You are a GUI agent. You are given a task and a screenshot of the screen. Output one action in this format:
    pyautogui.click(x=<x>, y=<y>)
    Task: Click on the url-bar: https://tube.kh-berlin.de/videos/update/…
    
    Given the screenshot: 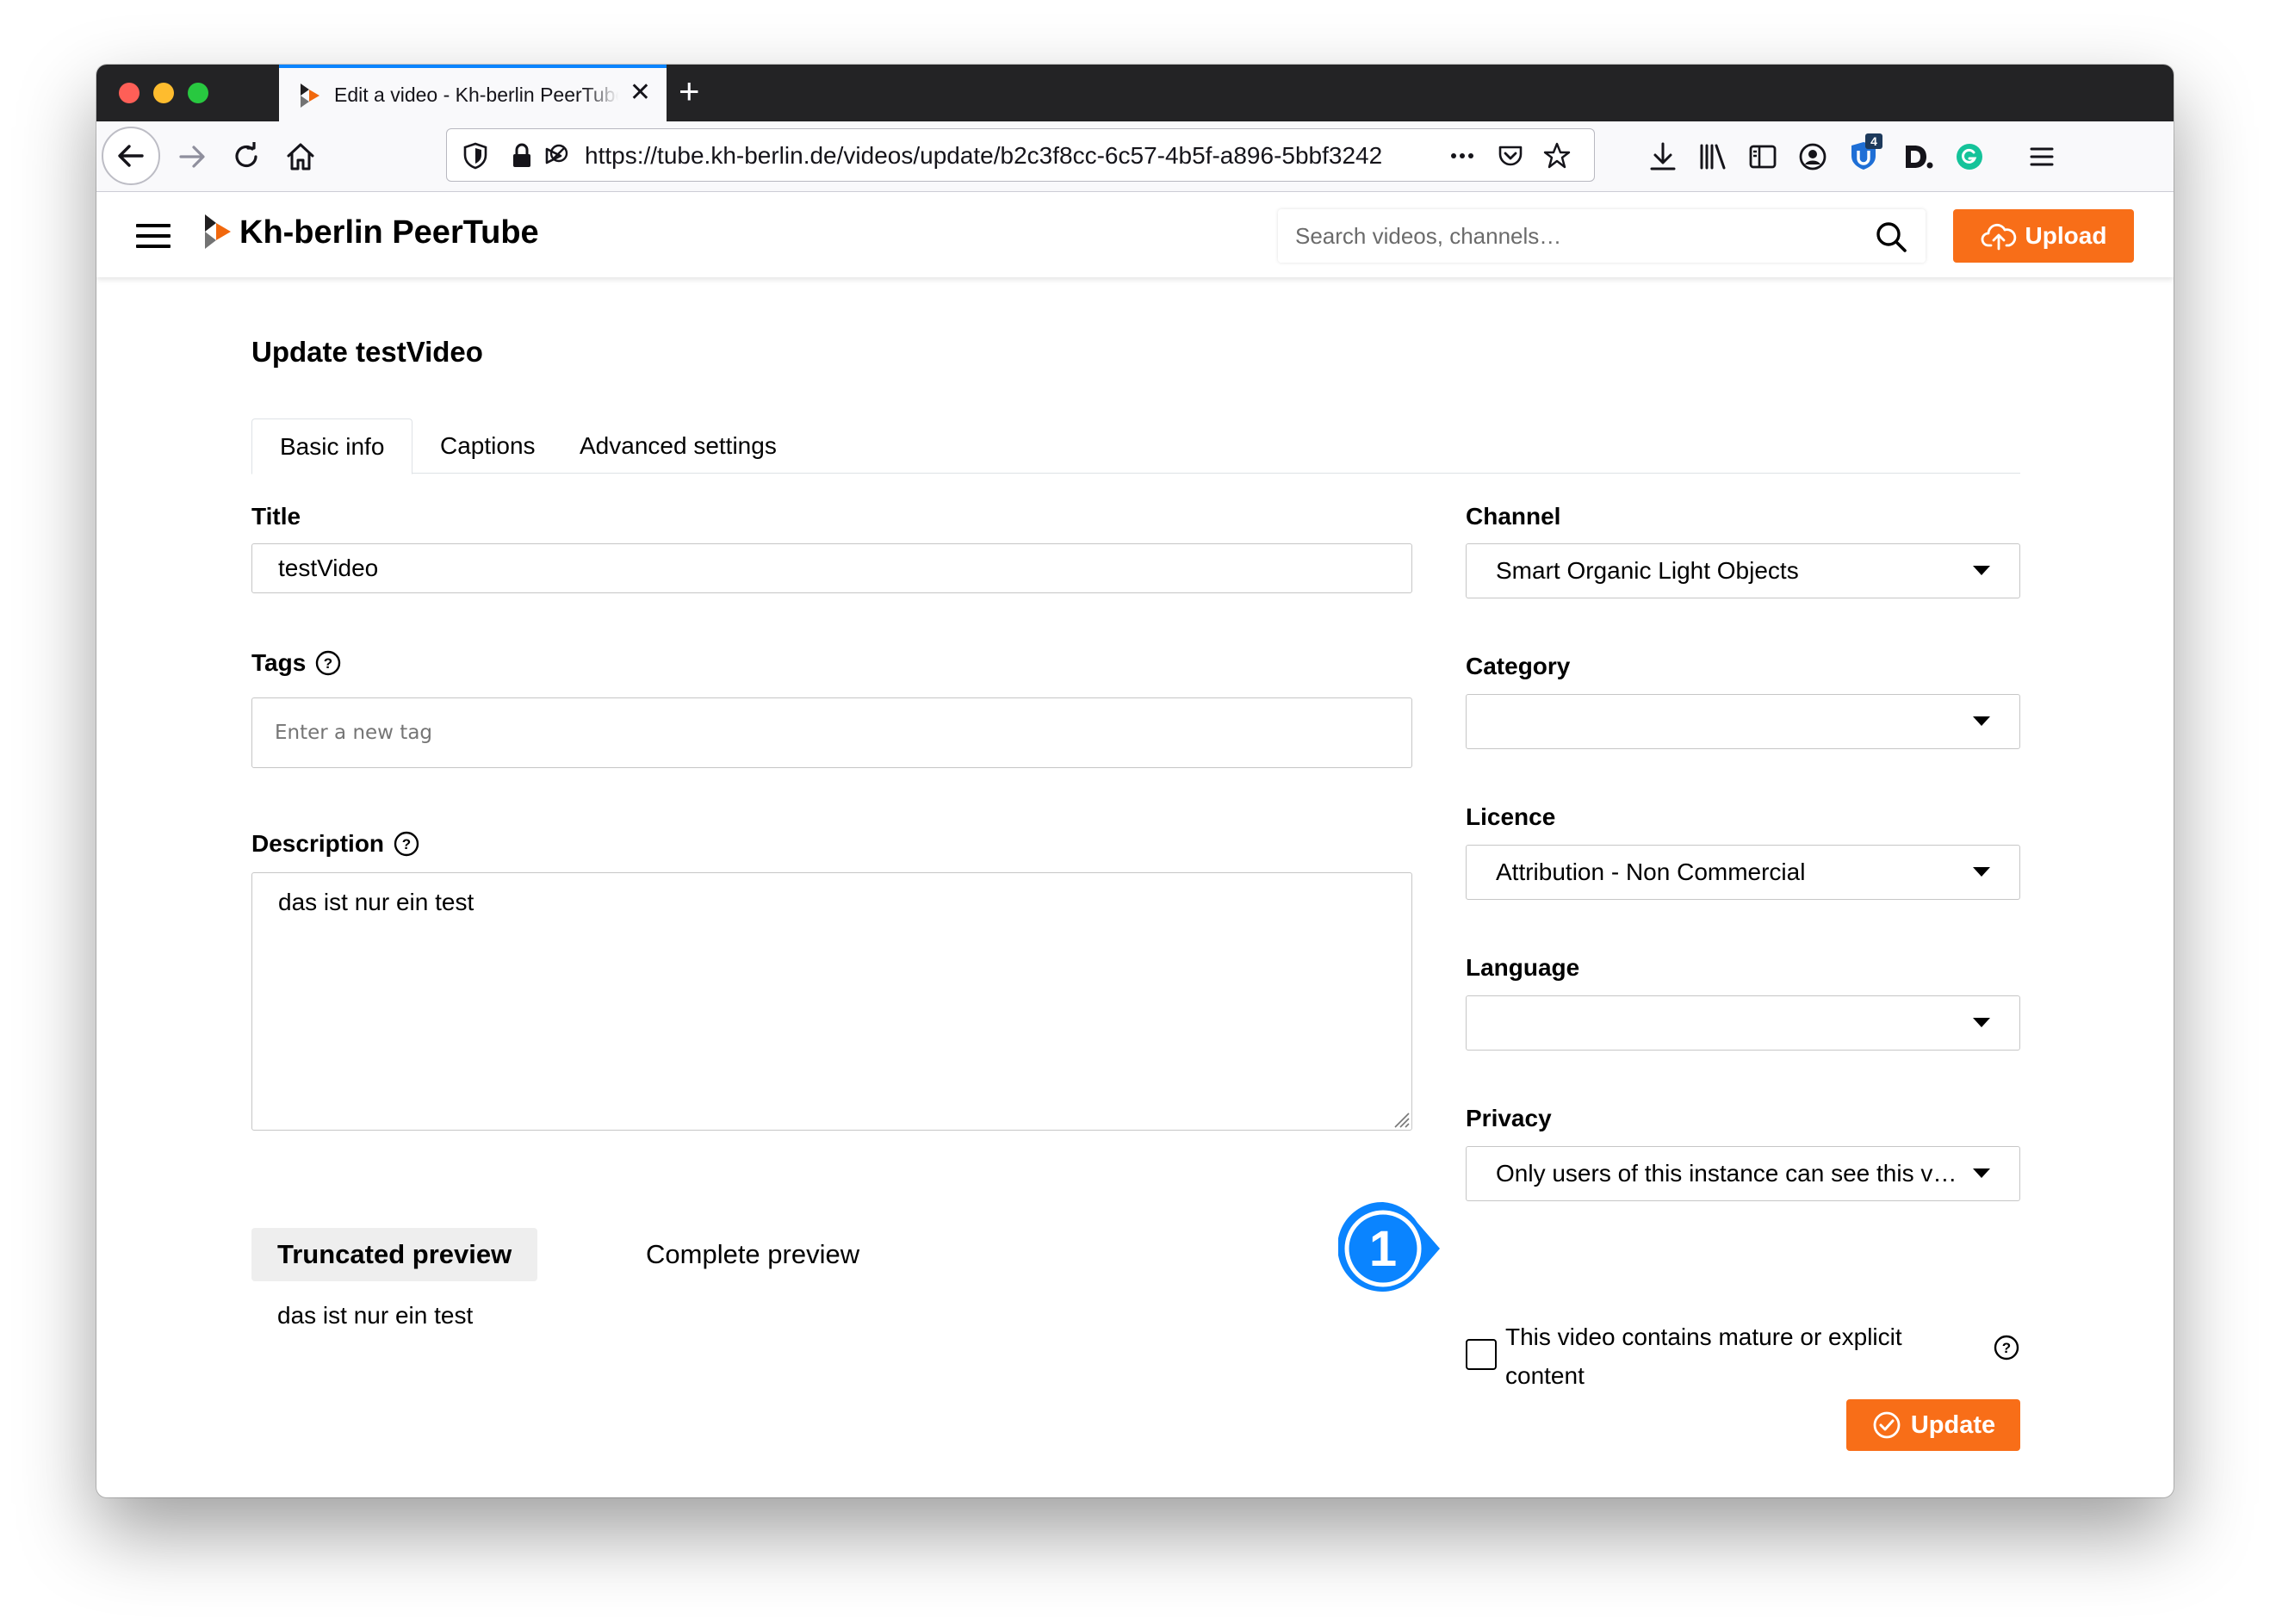 What is the action you would take?
    pyautogui.click(x=1021, y=155)
    